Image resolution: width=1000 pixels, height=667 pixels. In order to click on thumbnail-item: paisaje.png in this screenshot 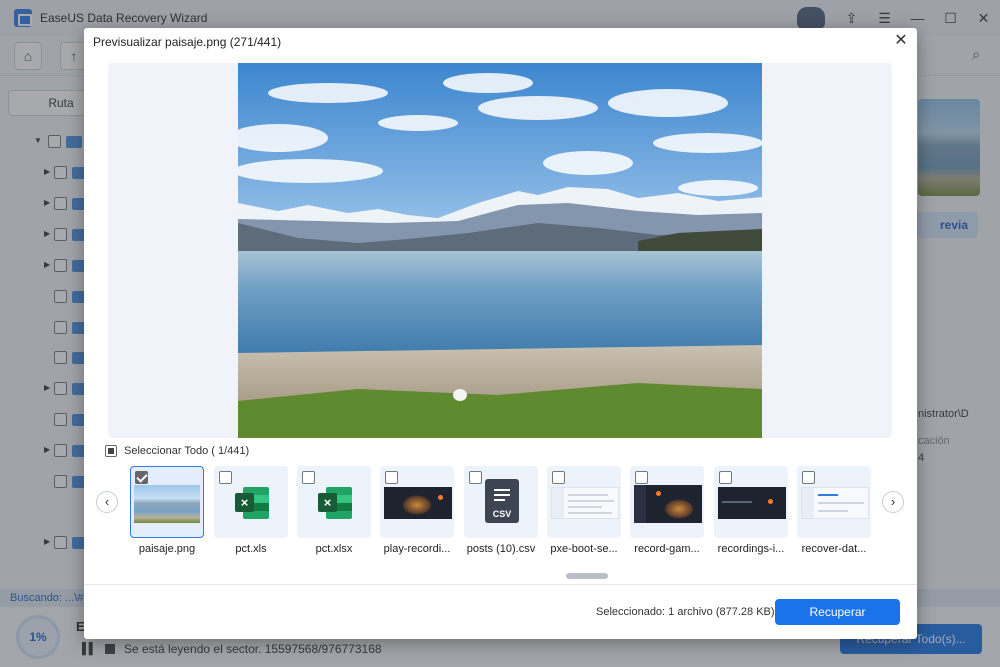, I will do `click(167, 510)`.